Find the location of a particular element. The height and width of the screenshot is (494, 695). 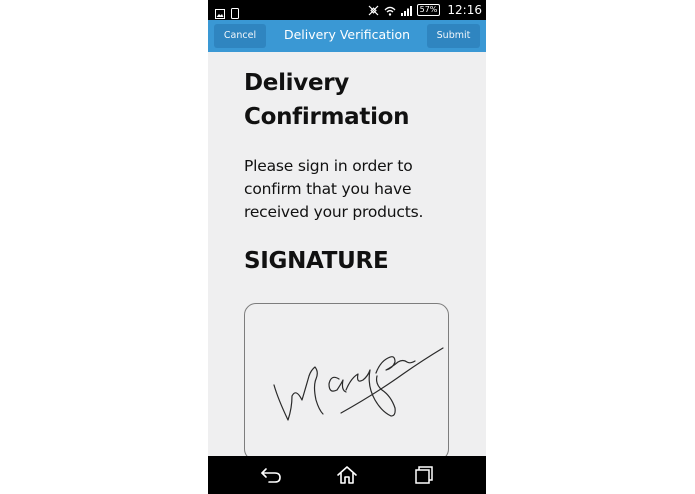

signature-drawing is located at coordinates (358, 384).